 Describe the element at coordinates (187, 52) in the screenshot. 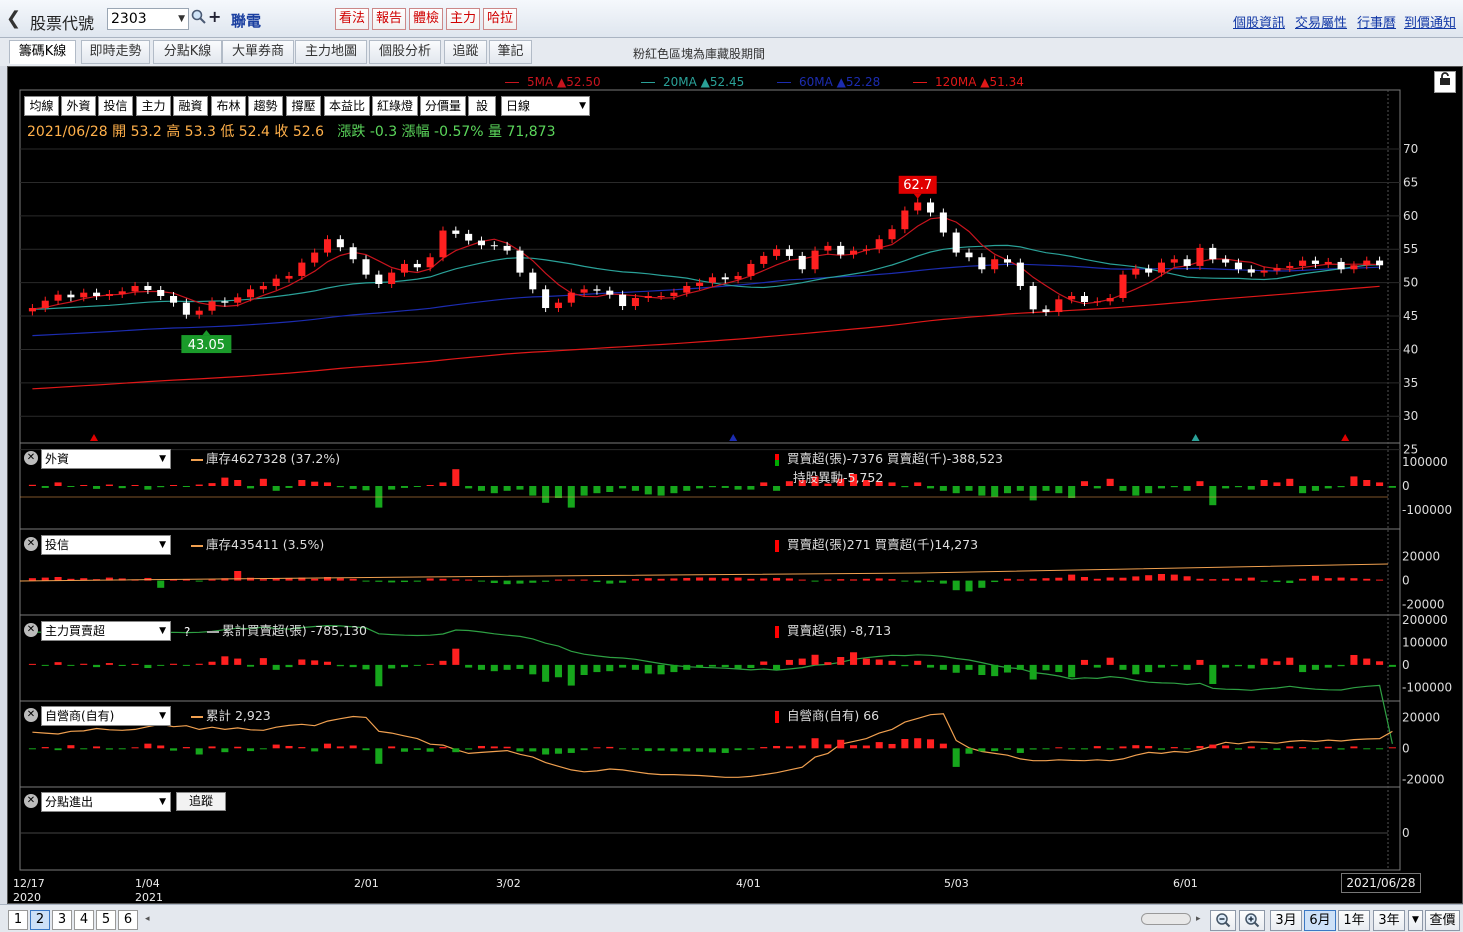

I see `tab-3: 分點K線` at that location.